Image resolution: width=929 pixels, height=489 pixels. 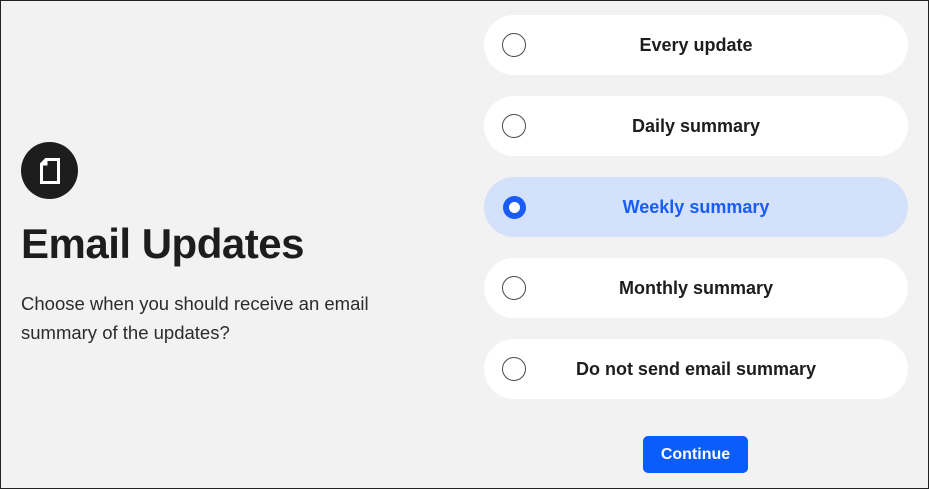 I want to click on option-no-email-summary: Do not send email summary, so click(x=696, y=369).